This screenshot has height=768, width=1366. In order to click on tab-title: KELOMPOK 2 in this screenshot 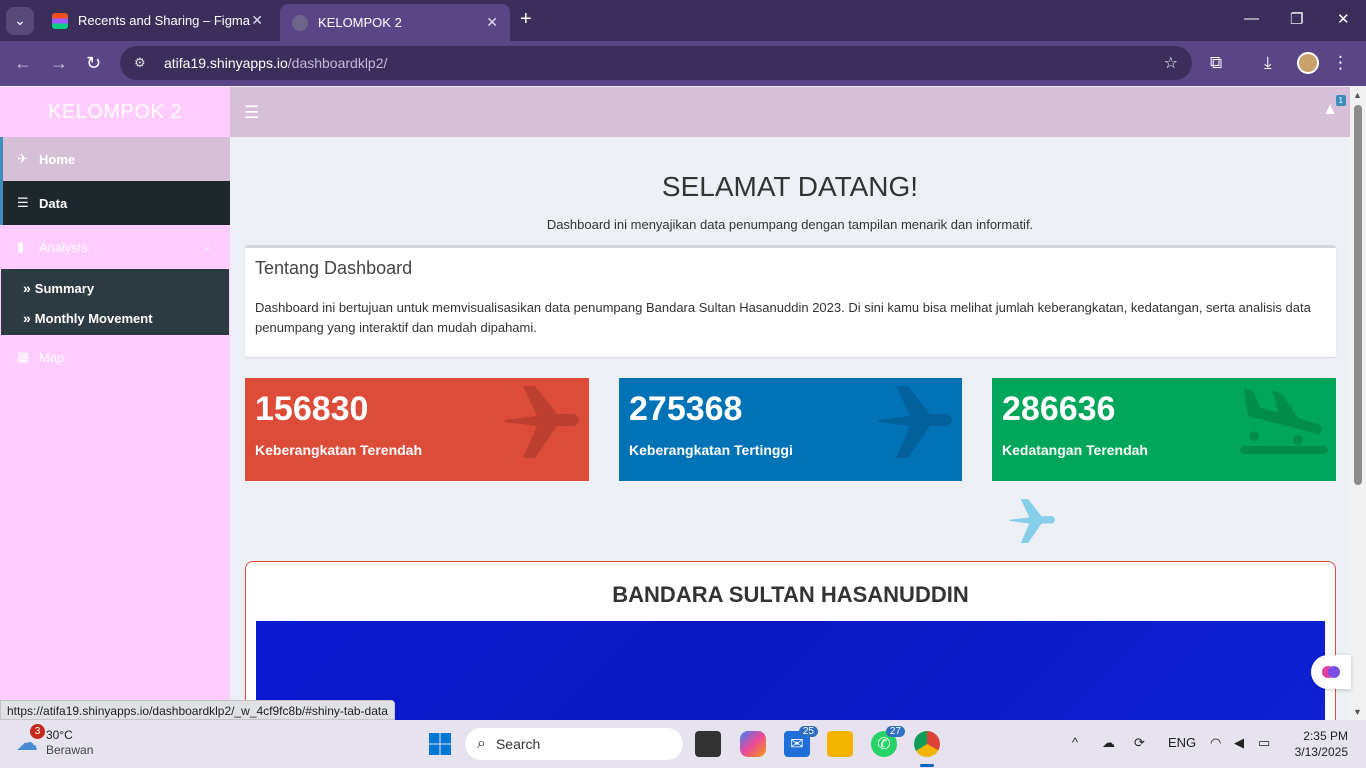, I will do `click(360, 22)`.